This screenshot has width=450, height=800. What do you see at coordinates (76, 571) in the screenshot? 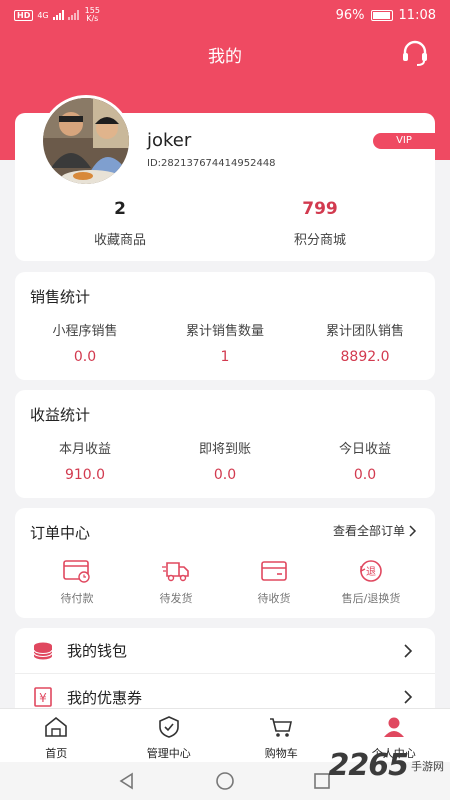
I see `wallet-card-icon` at bounding box center [76, 571].